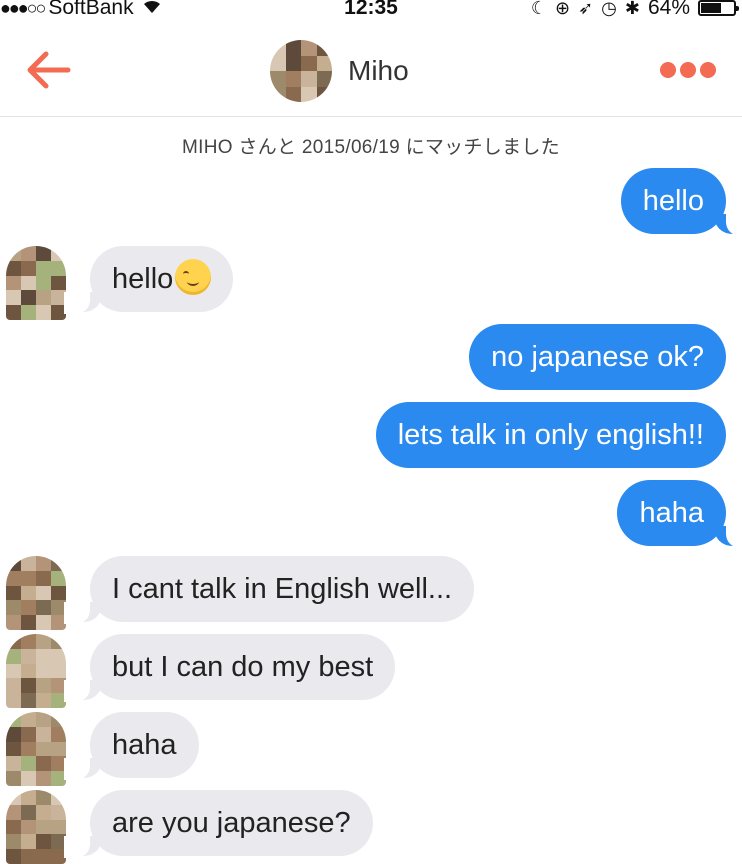 Image resolution: width=742 pixels, height=864 pixels. I want to click on back-arrow-icon, so click(49, 70).